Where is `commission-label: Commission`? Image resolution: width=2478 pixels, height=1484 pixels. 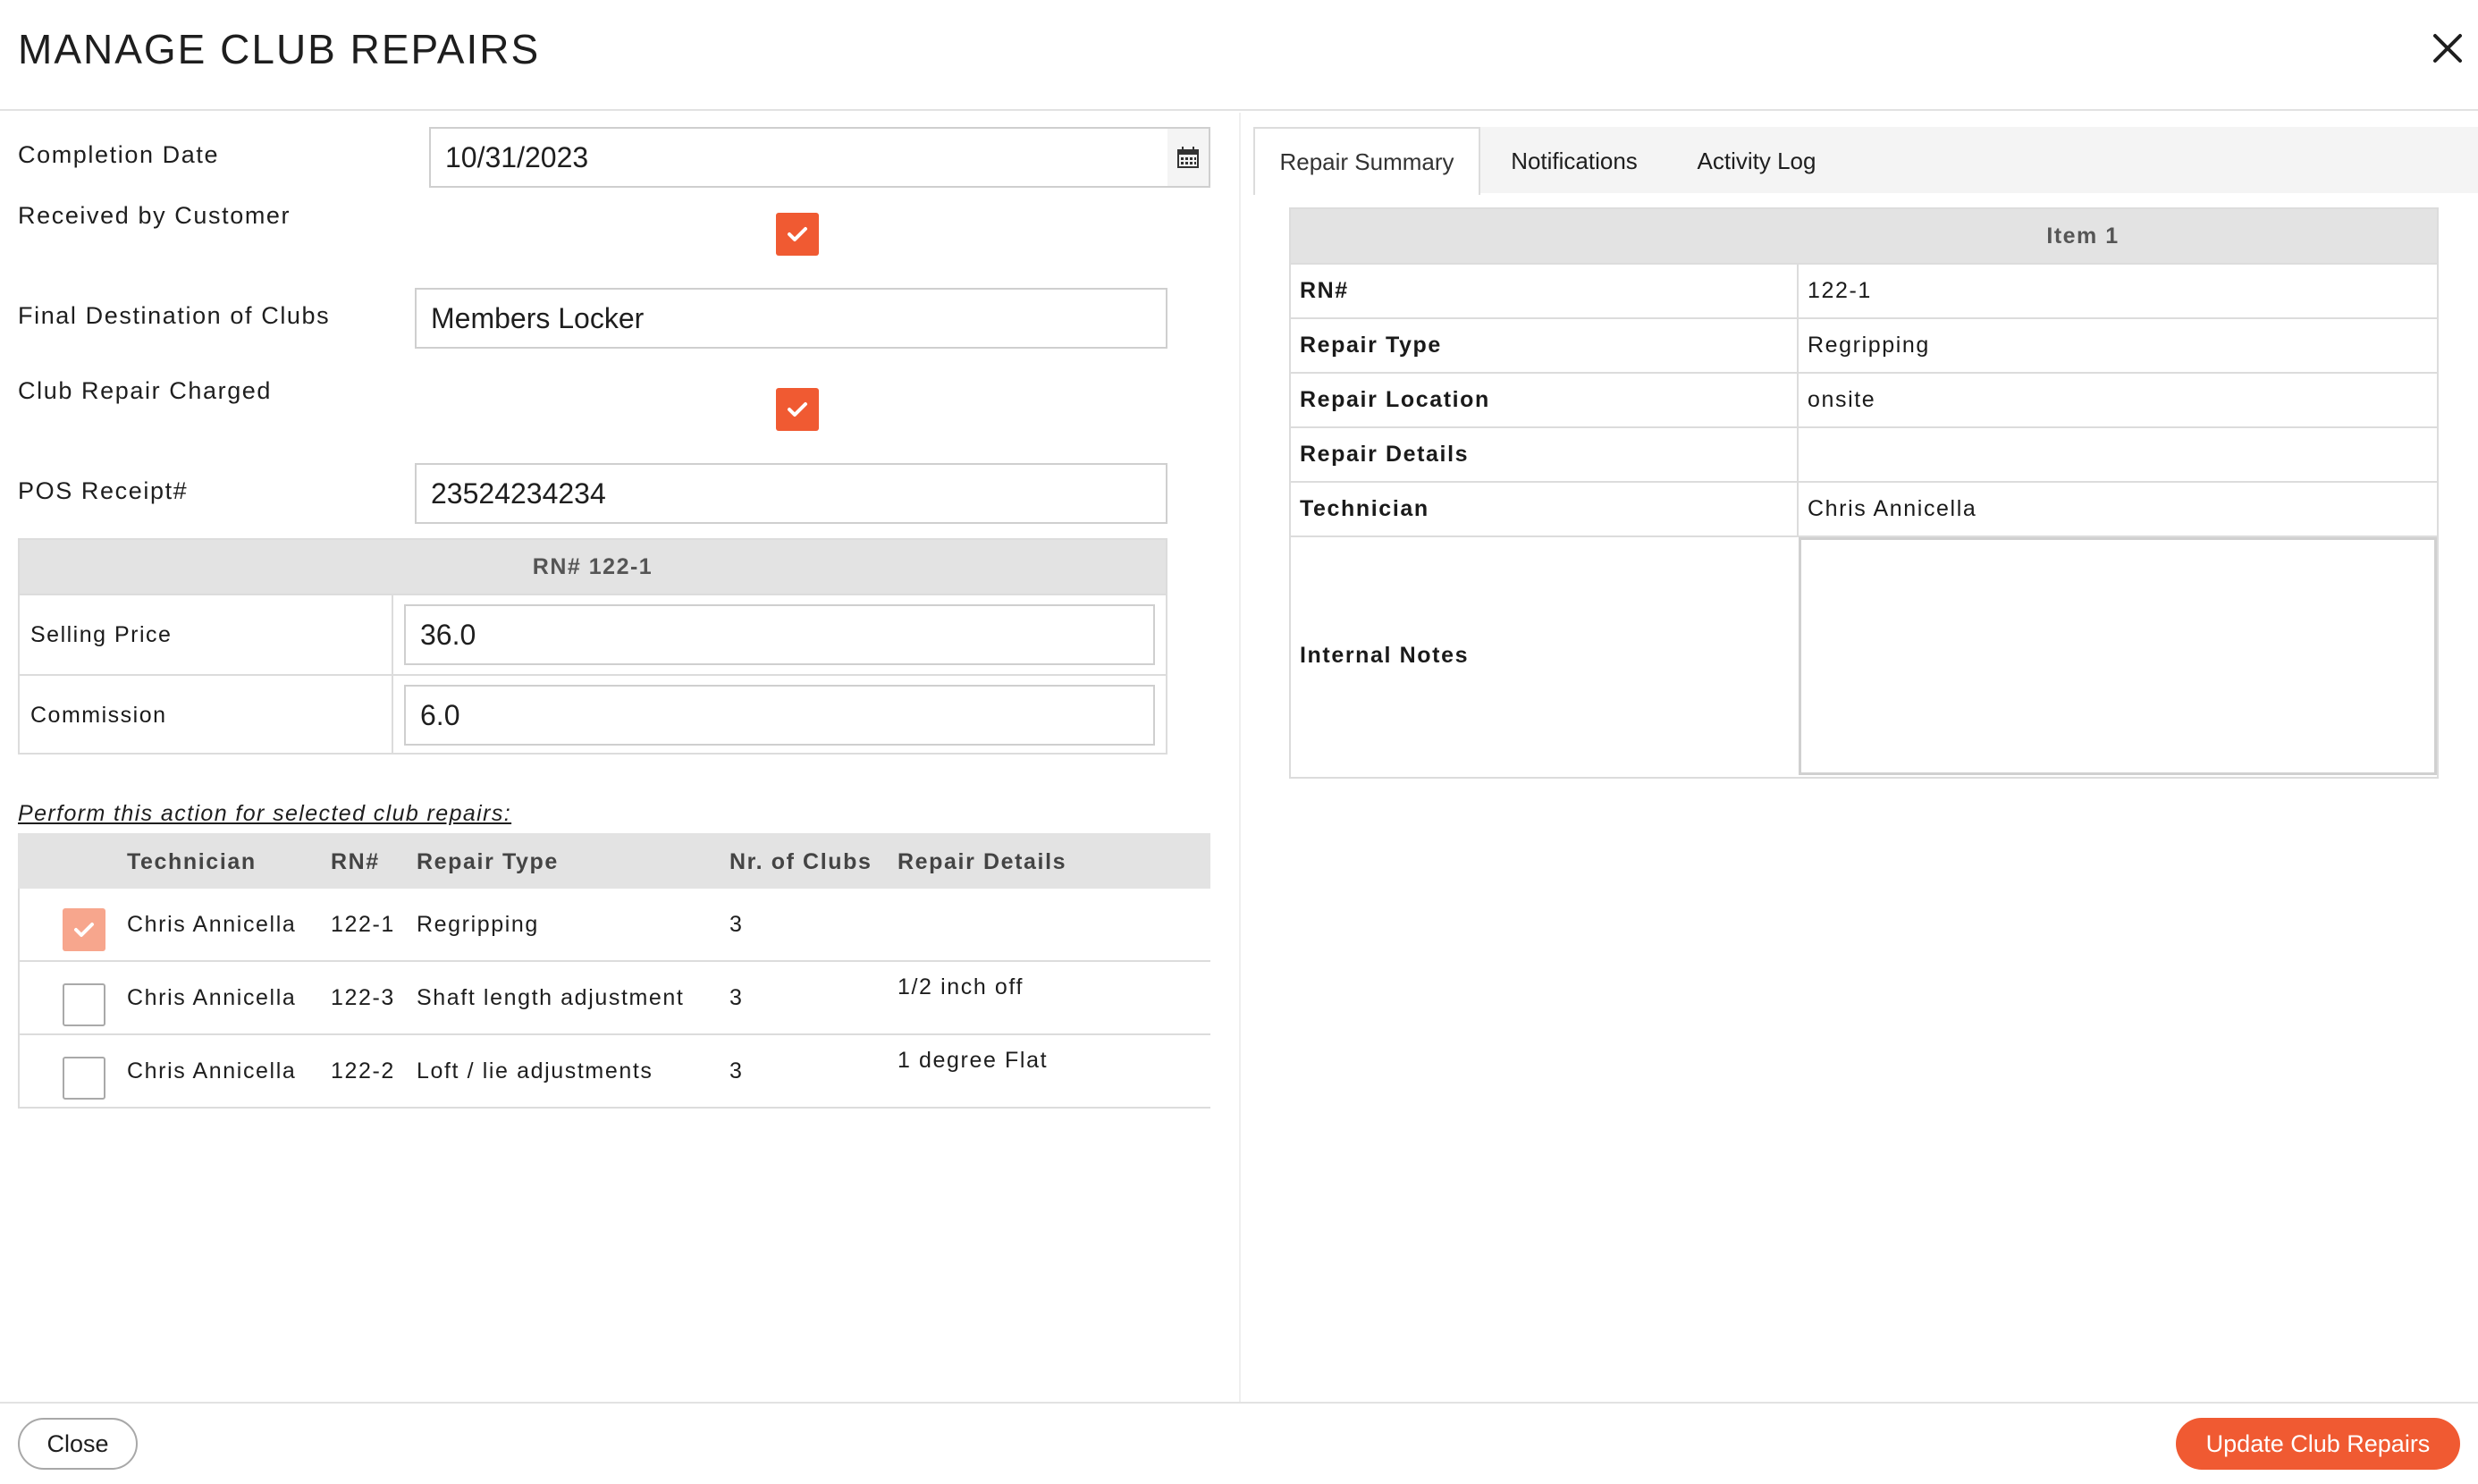
commission-label: Commission is located at coordinates (98, 715).